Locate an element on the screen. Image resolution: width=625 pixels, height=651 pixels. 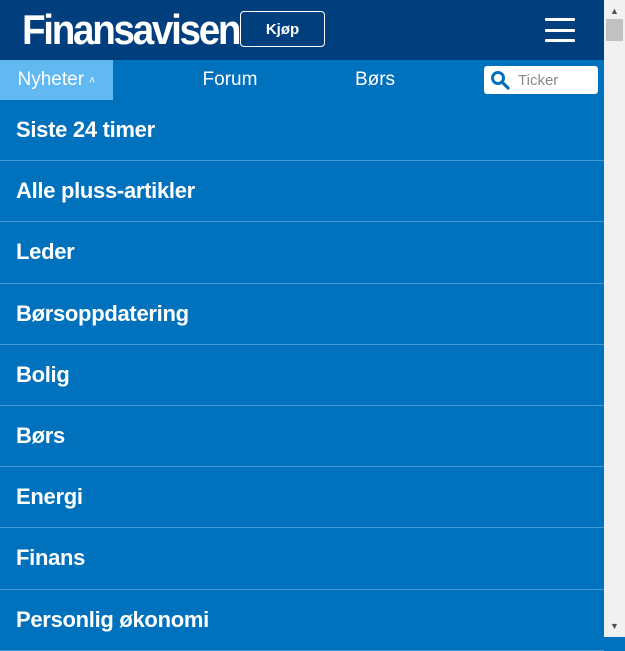
site-header: Finansavisen Kjøp is located at coordinates (302, 30).